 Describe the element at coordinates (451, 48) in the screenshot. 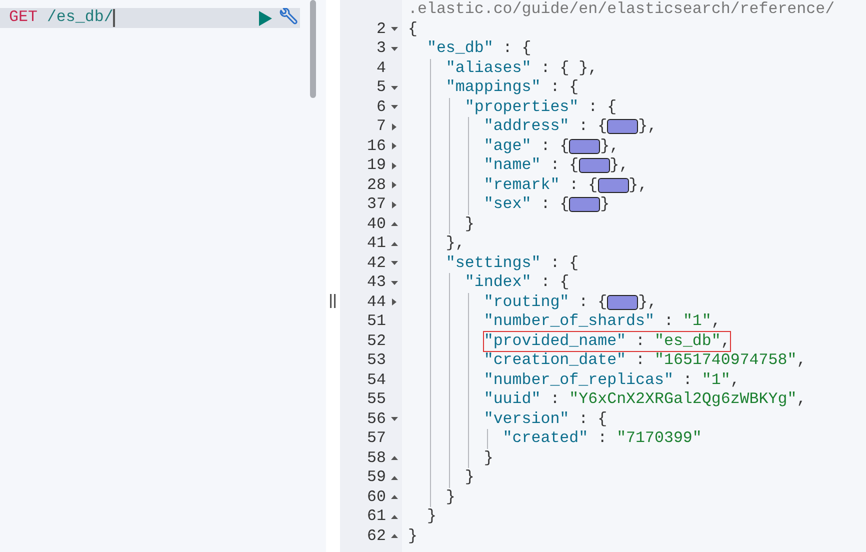

I see `json-key: "es_db"` at that location.